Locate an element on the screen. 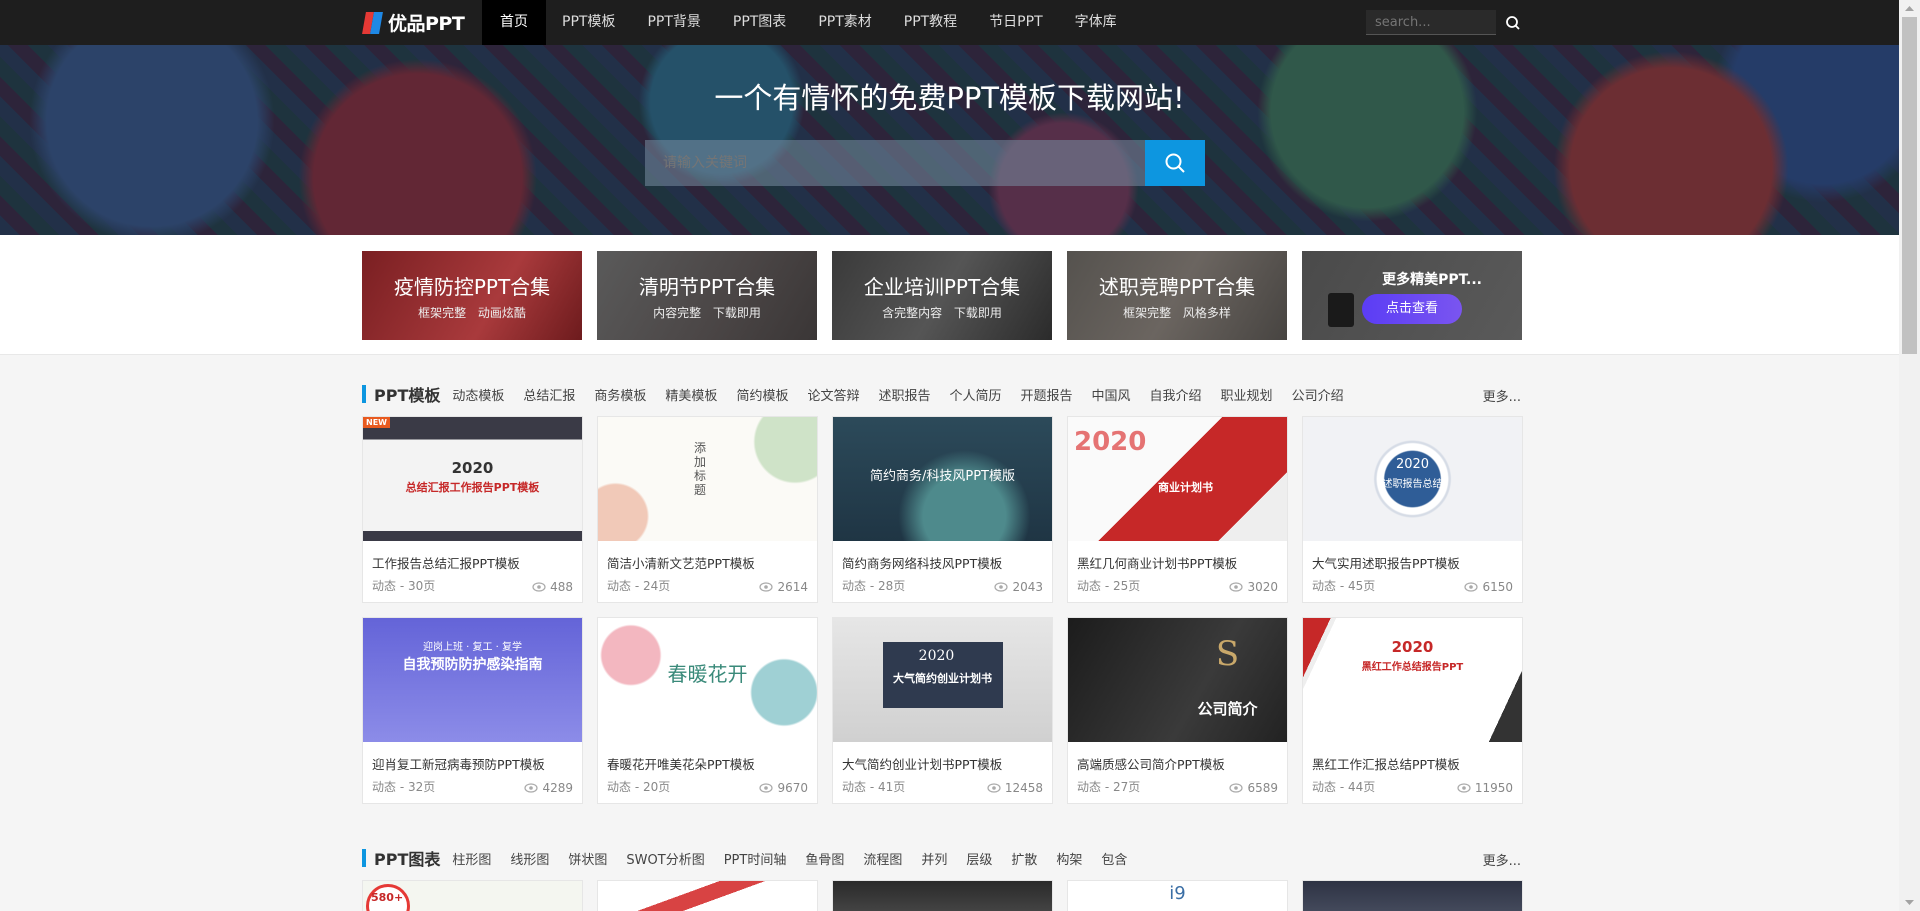  nav-item-ppt-tutorials: PPT教程 is located at coordinates (930, 22).